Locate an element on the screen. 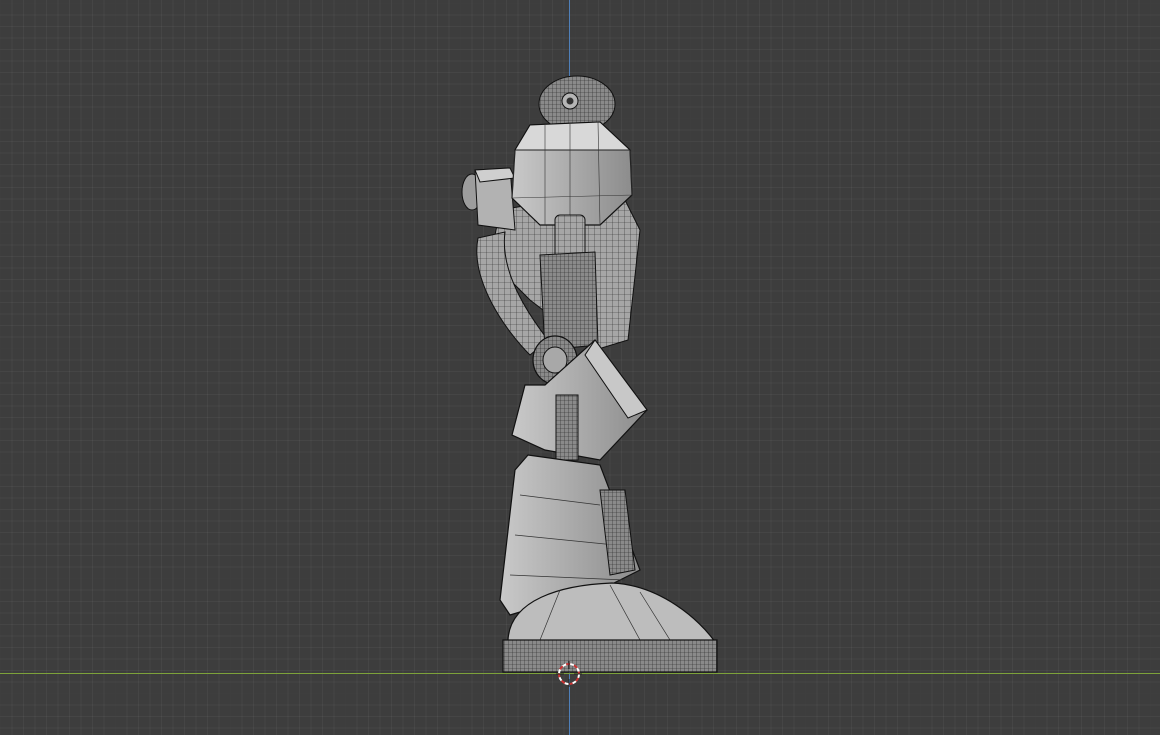  robot-spring is located at coordinates (567, 427).